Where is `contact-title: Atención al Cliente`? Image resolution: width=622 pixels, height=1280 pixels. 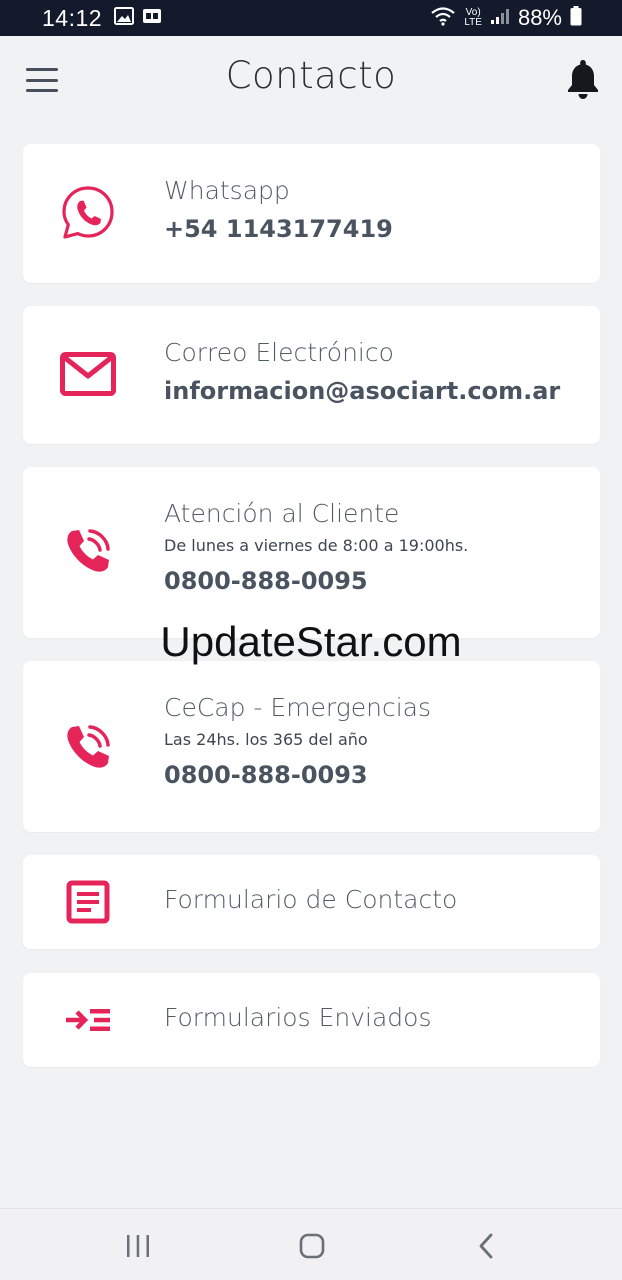
contact-title: Atención al Cliente is located at coordinates (282, 513).